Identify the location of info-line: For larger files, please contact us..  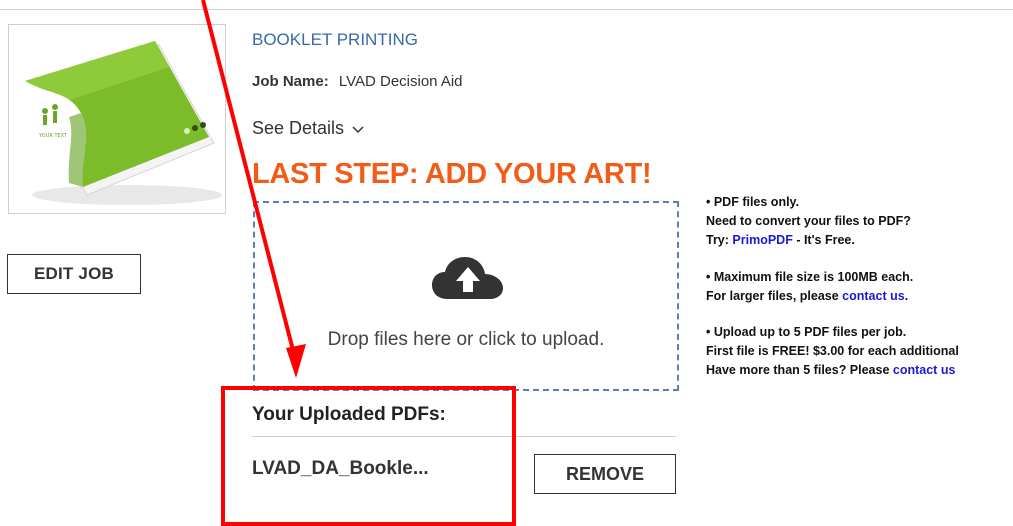
(809, 296).